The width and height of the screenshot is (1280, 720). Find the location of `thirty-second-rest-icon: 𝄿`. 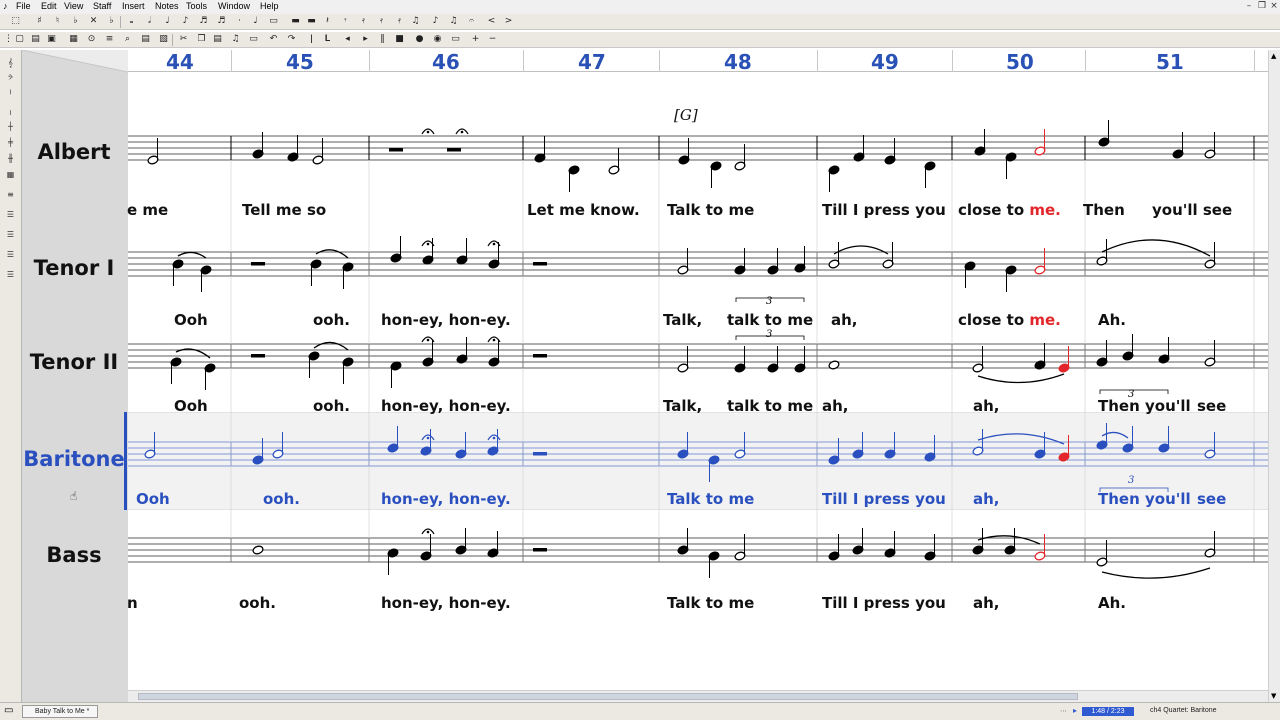

thirty-second-rest-icon: 𝄿 is located at coordinates (381, 21).